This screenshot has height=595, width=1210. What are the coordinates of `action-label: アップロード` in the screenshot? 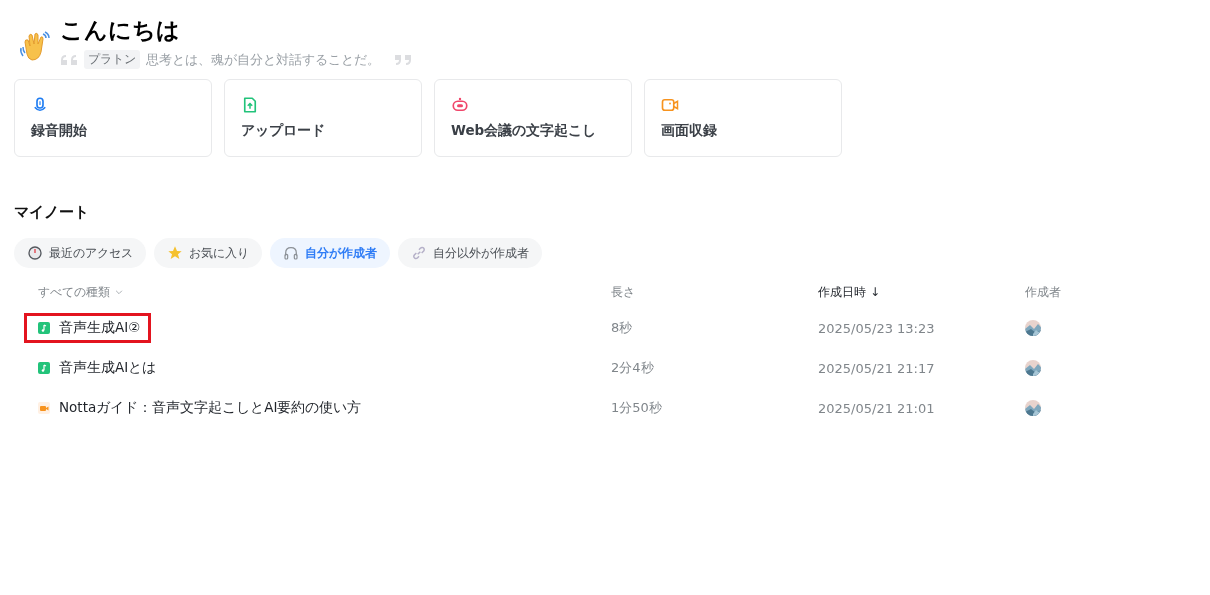 It's located at (283, 131).